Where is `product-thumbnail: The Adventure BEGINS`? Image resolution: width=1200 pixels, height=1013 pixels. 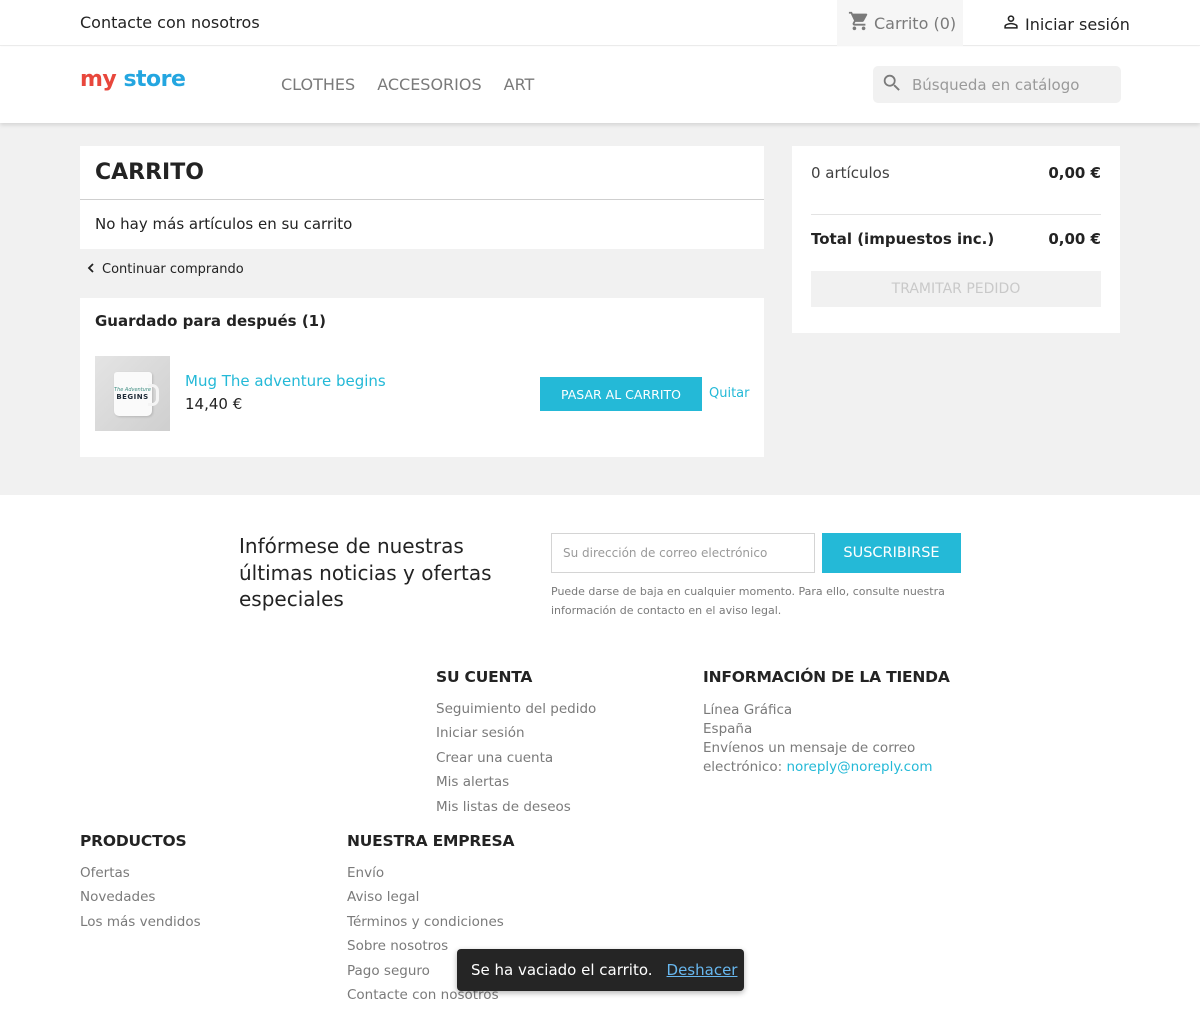 product-thumbnail: The Adventure BEGINS is located at coordinates (132, 393).